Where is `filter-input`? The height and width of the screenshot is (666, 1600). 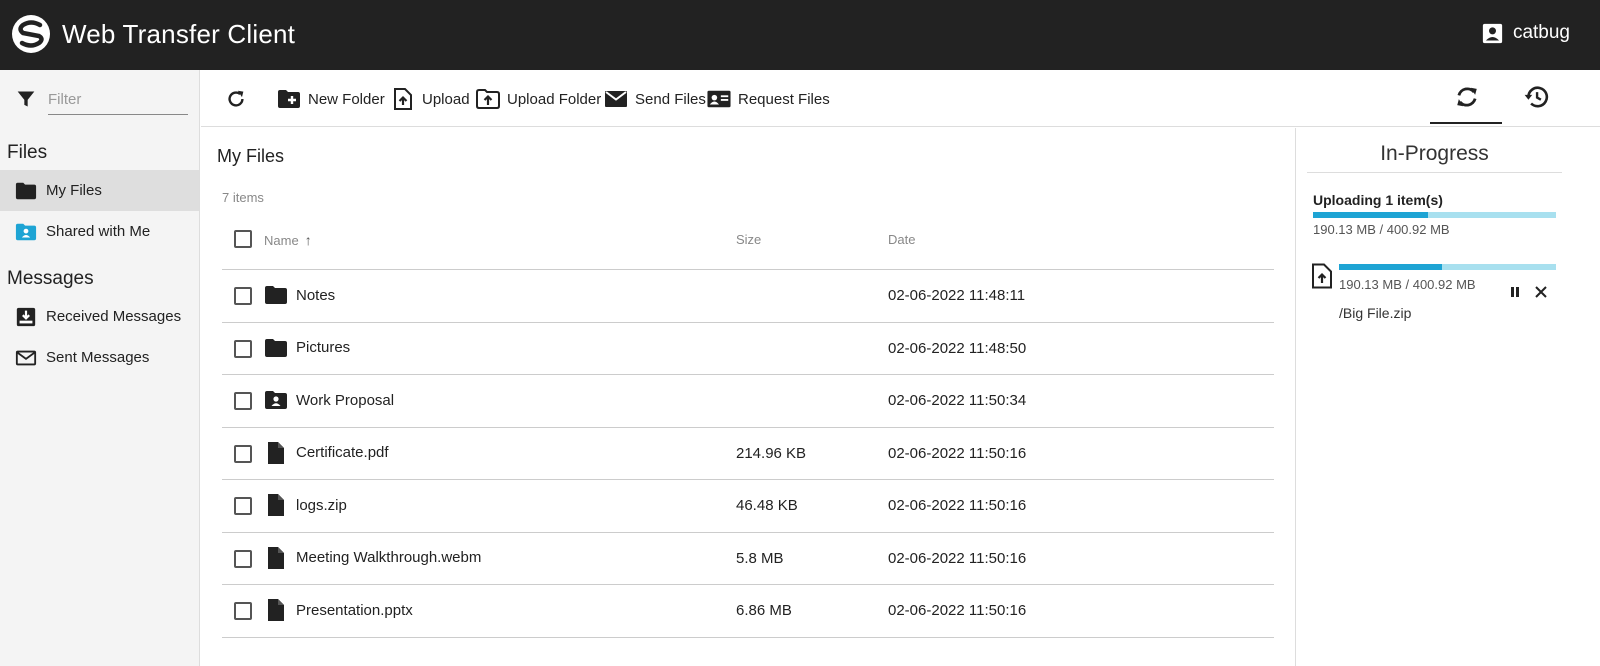
filter-input is located at coordinates (118, 101).